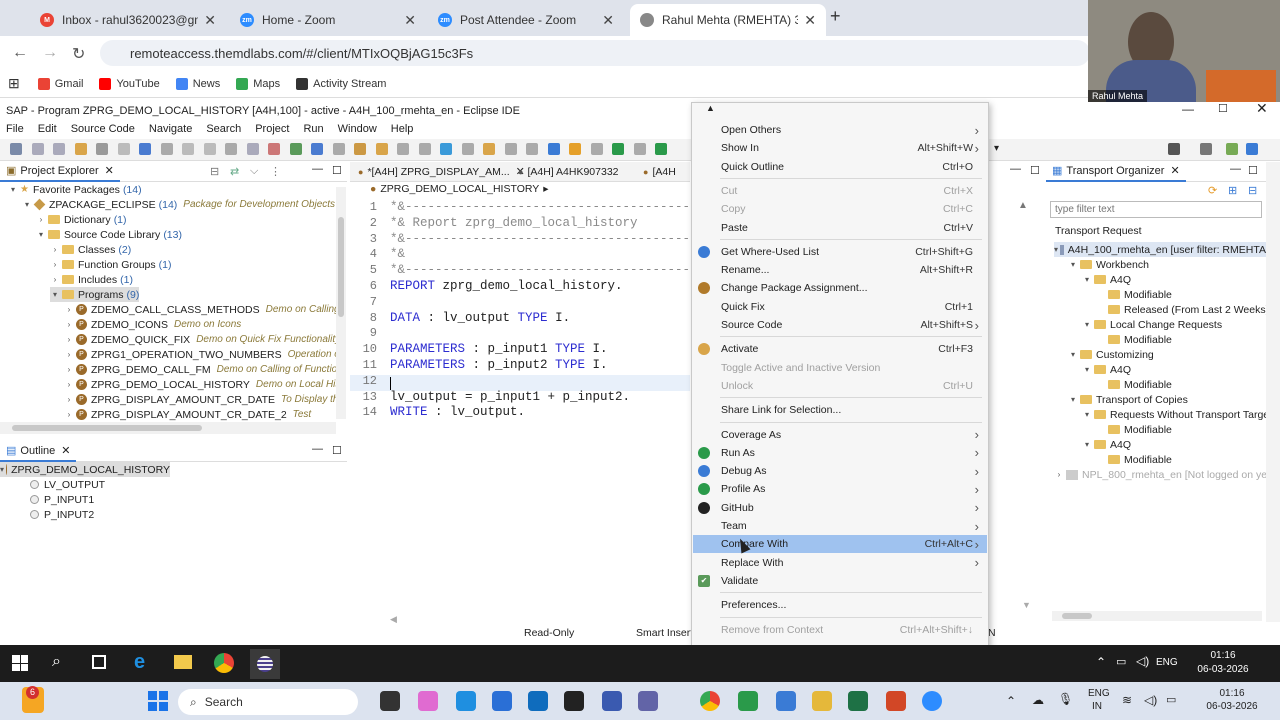 This screenshot has width=1280, height=720. I want to click on transport-hscrollbar, so click(1157, 616).